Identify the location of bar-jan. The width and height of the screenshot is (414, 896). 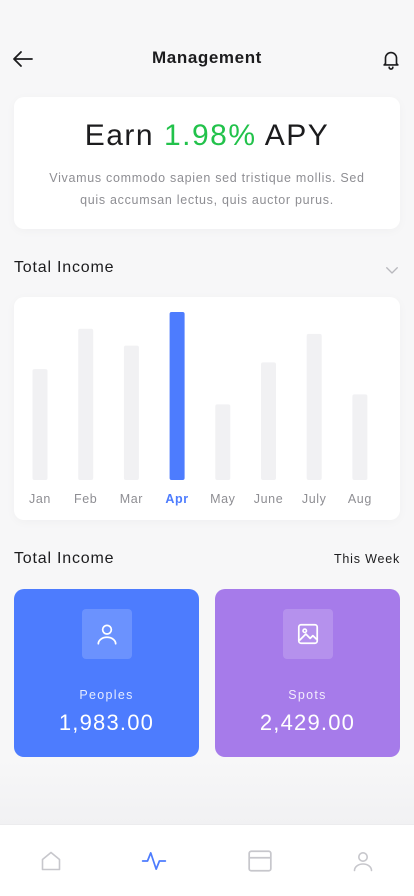
(40, 424).